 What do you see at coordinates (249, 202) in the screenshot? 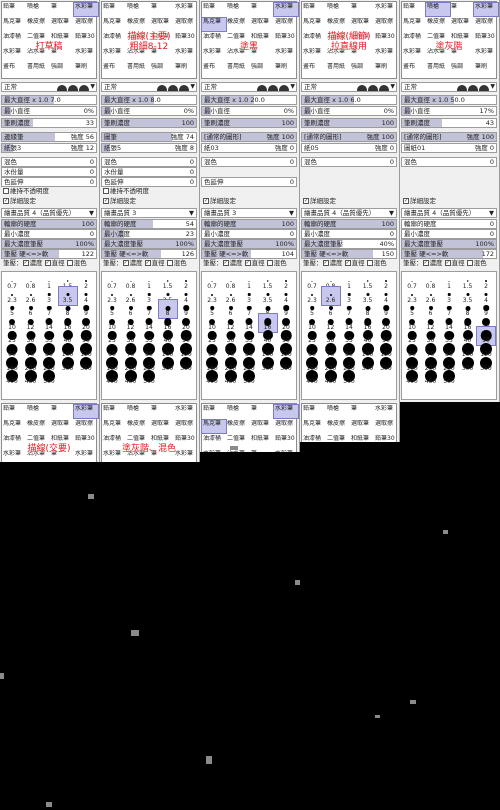
I see `detail-settings-checkbox: ✓ 詳細設定` at bounding box center [249, 202].